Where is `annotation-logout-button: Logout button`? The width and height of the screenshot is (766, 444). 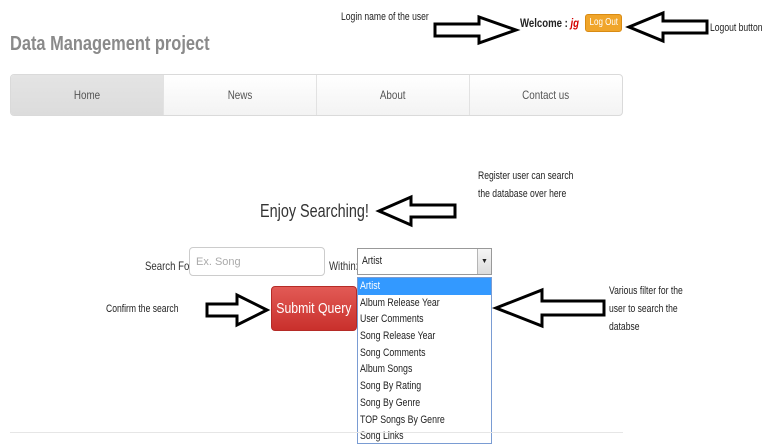
annotation-logout-button: Logout button is located at coordinates (736, 28).